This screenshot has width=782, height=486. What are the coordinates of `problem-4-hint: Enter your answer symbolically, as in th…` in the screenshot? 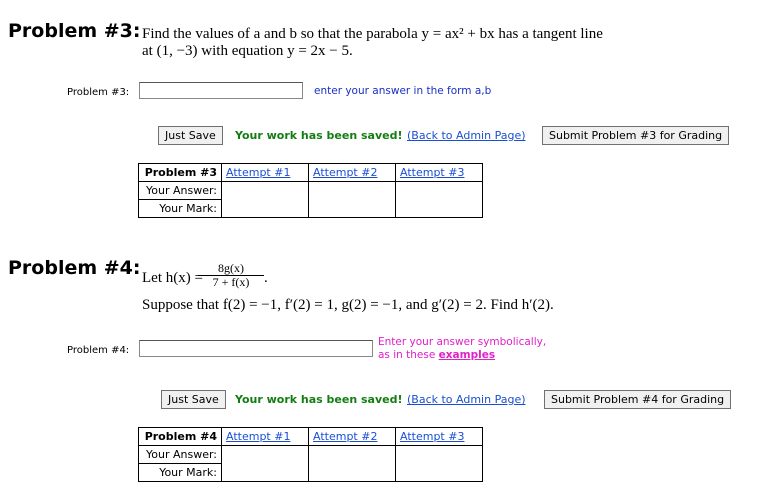 It's located at (462, 349).